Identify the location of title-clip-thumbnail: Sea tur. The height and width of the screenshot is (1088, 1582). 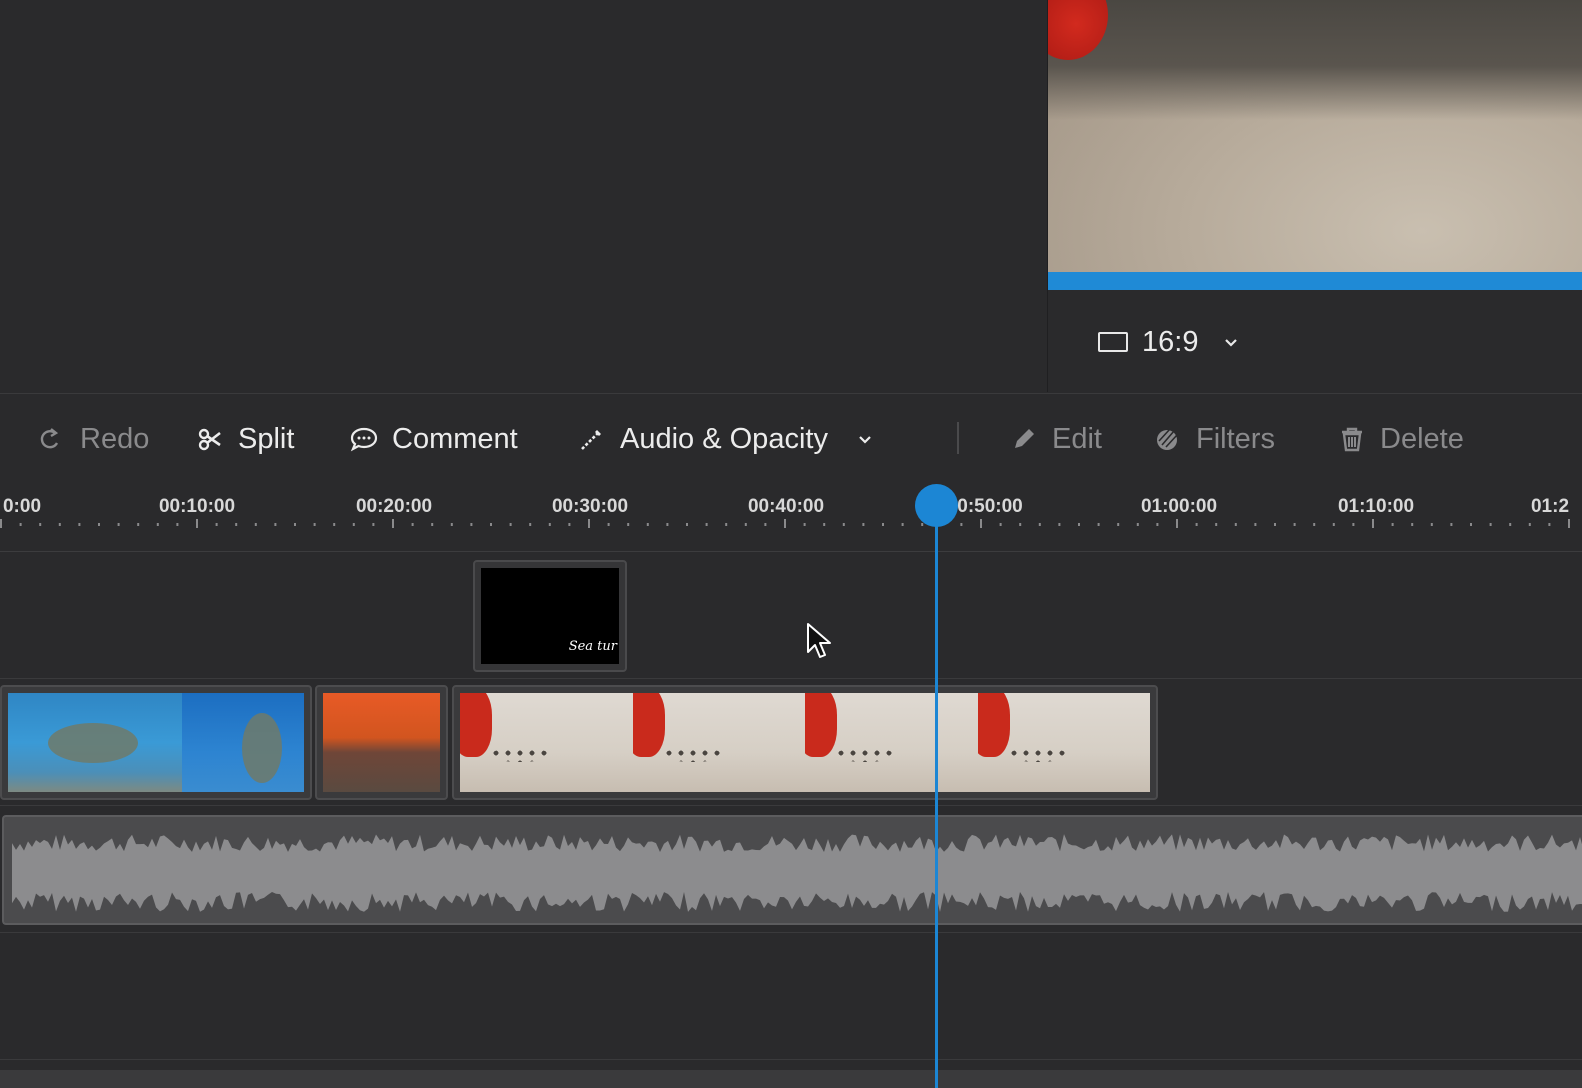
(550, 616).